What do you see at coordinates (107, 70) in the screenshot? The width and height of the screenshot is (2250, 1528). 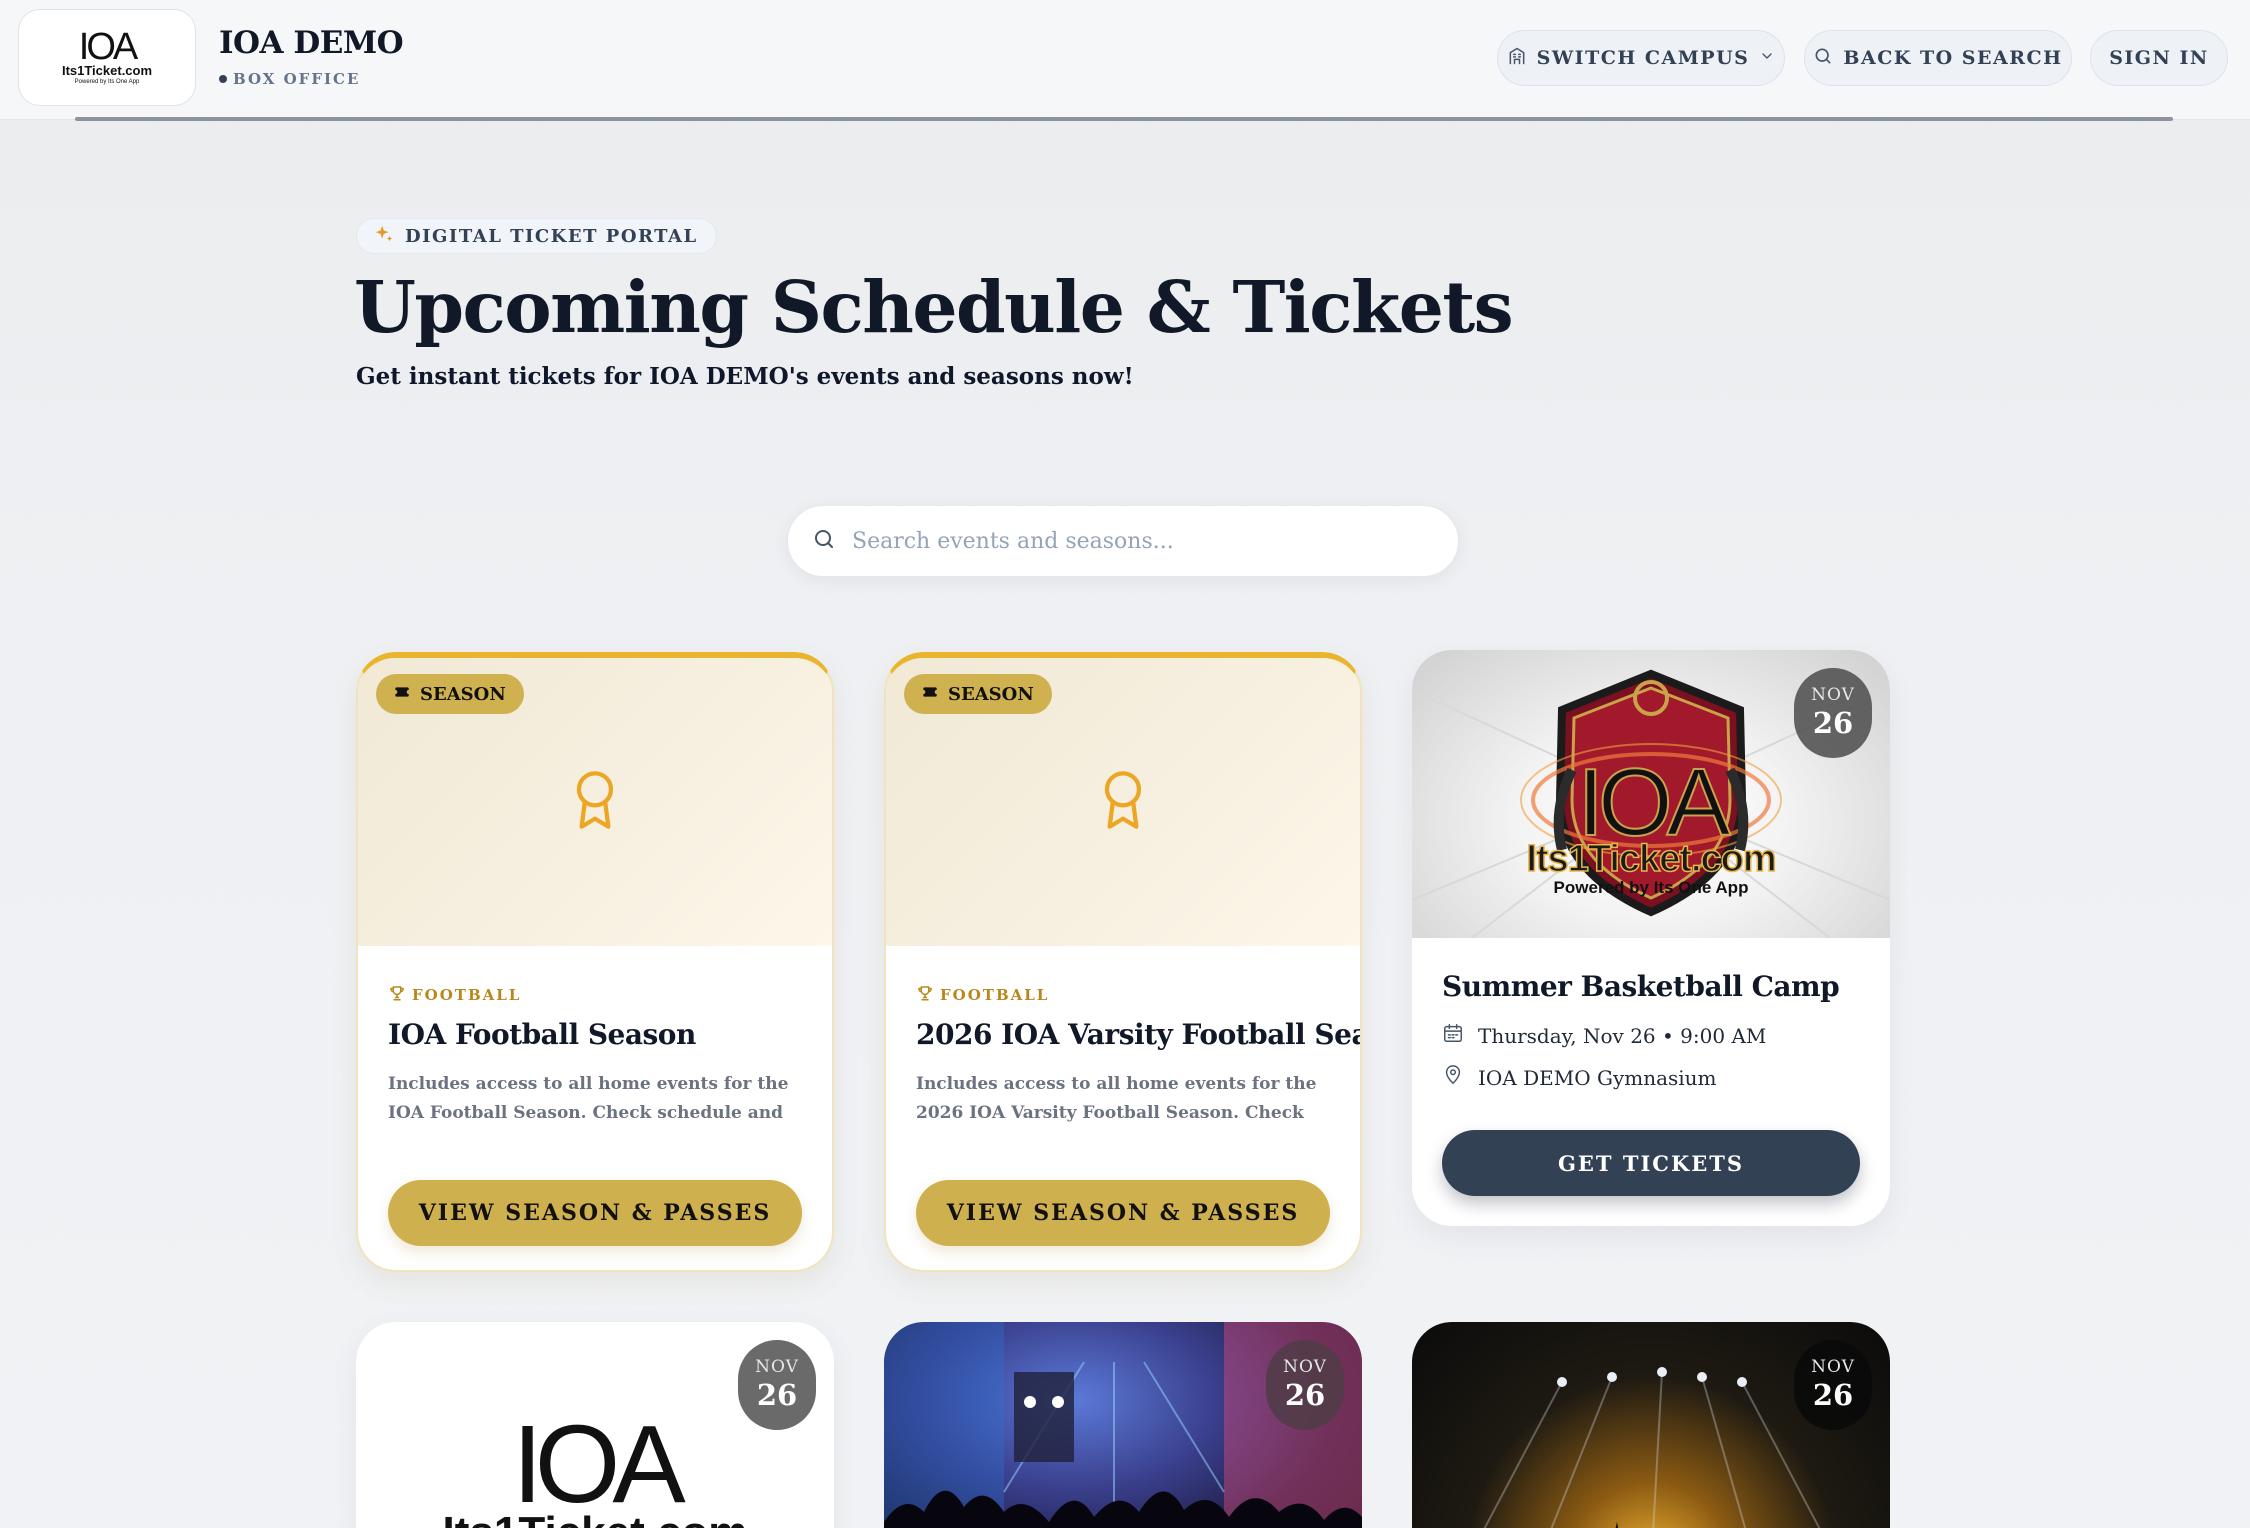 I see `logo-url: Its1Ticket.com` at bounding box center [107, 70].